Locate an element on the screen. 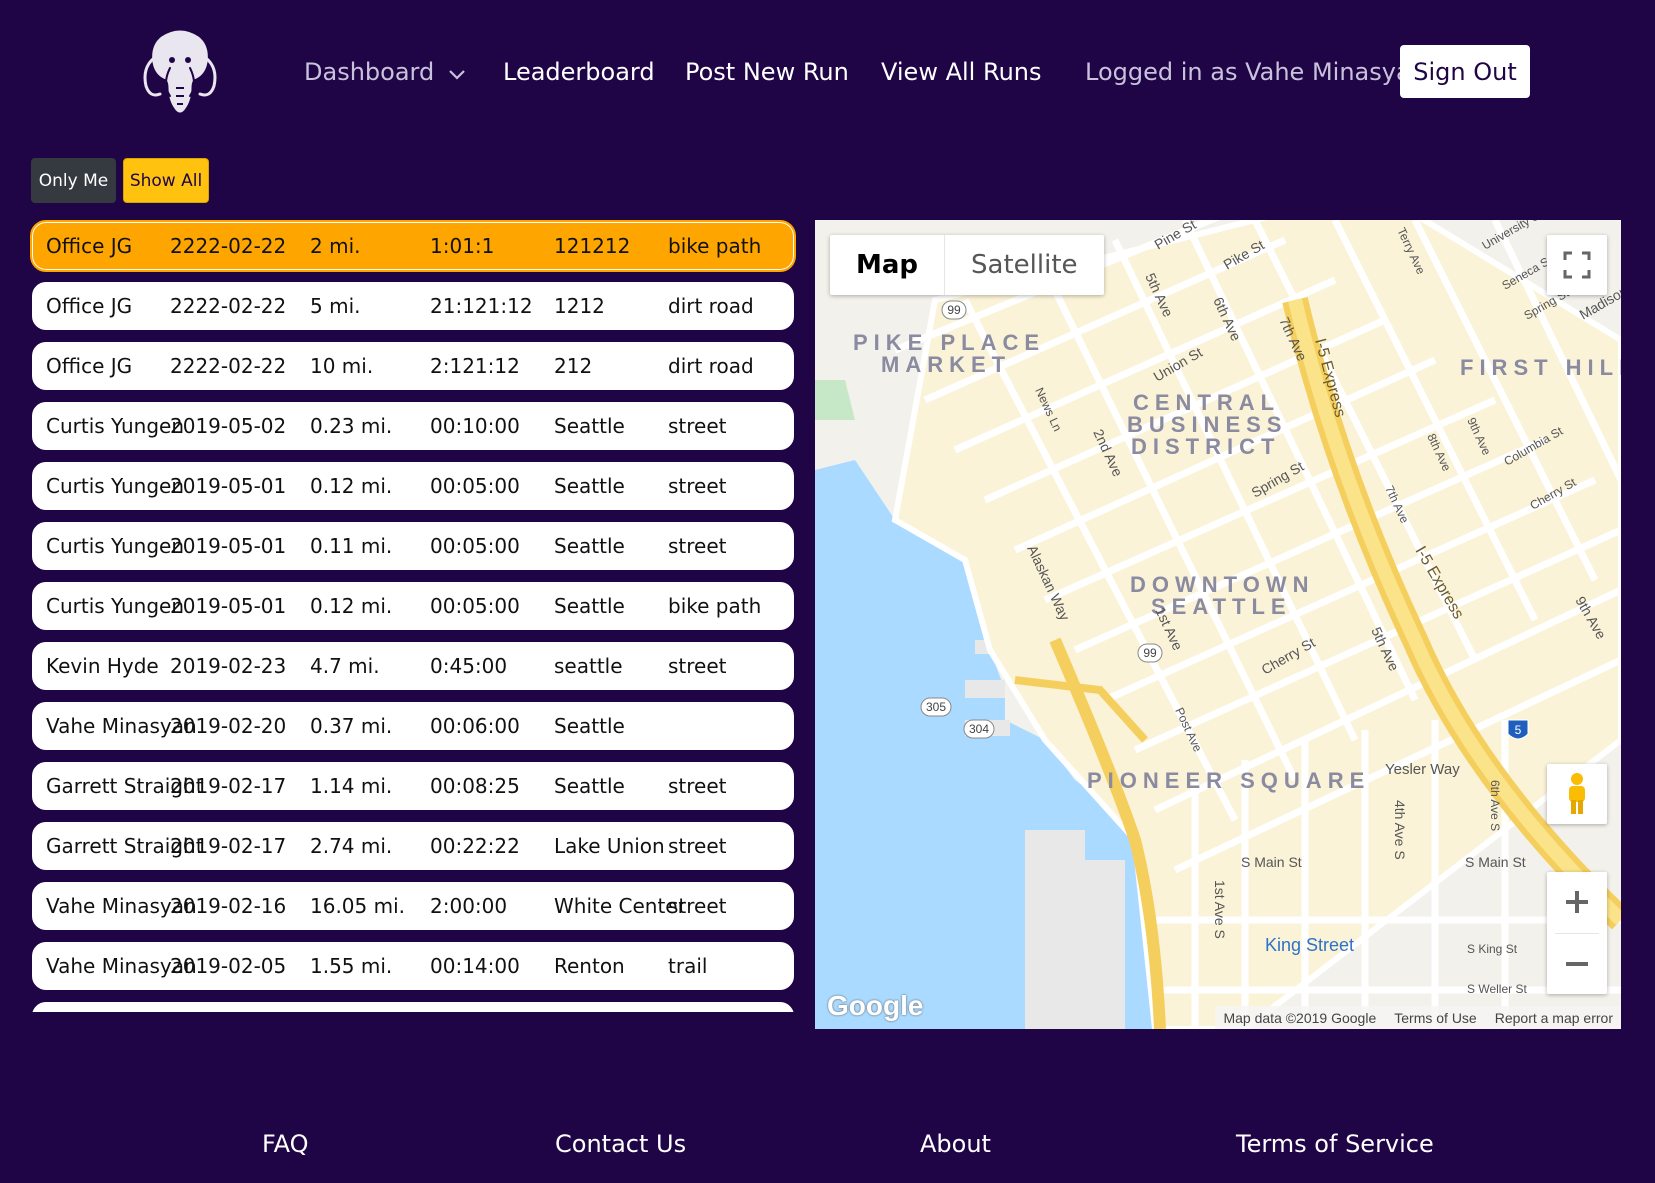  faq-link: FAQ is located at coordinates (285, 1144).